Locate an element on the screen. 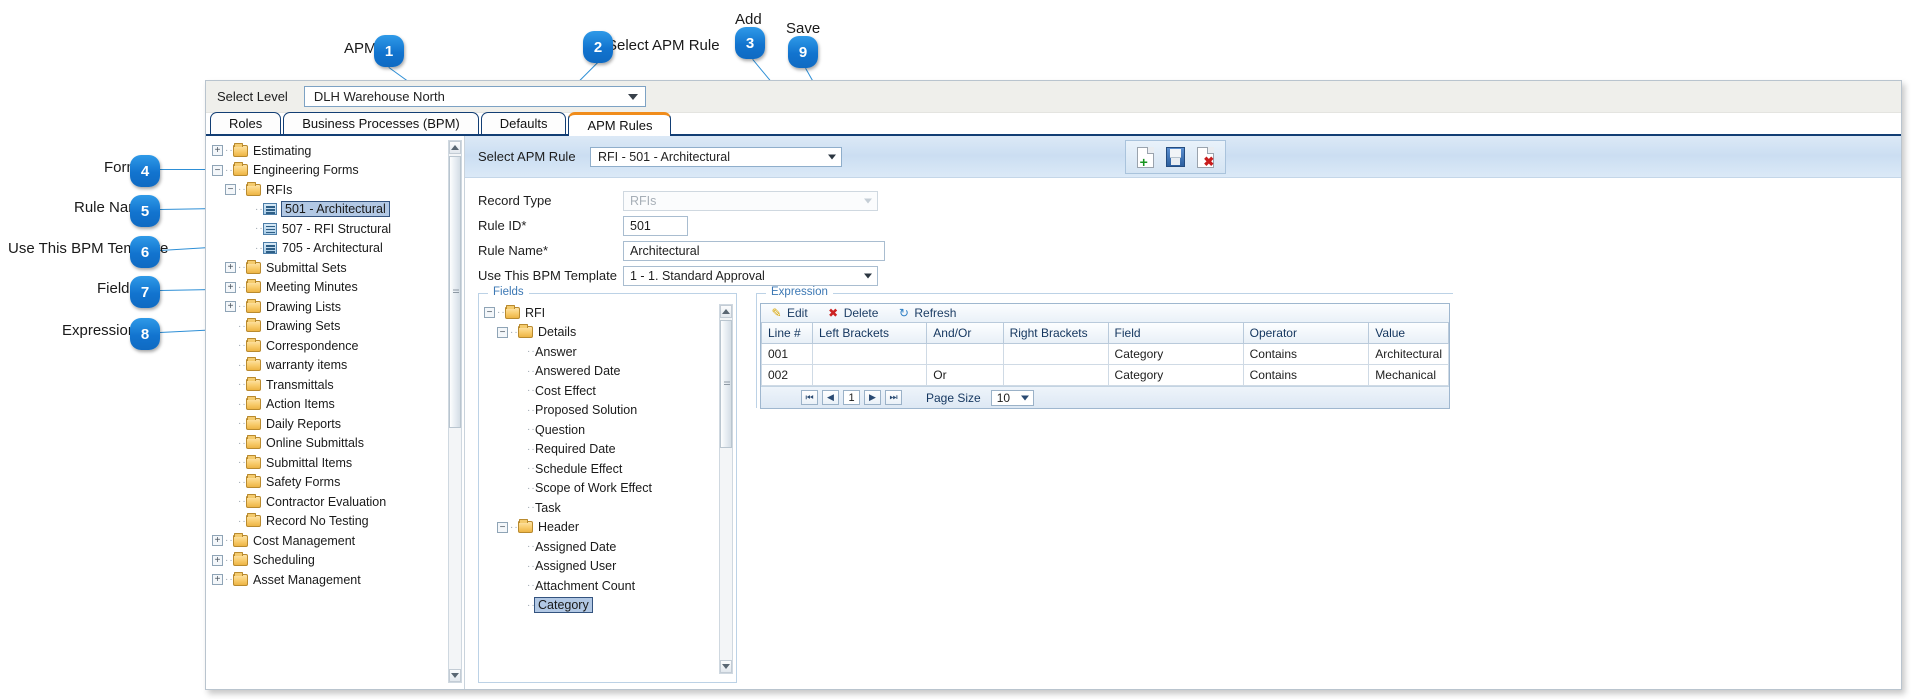 This screenshot has width=1911, height=699. table-row: 002 Or Category Contains Mechanical is located at coordinates (1105, 375).